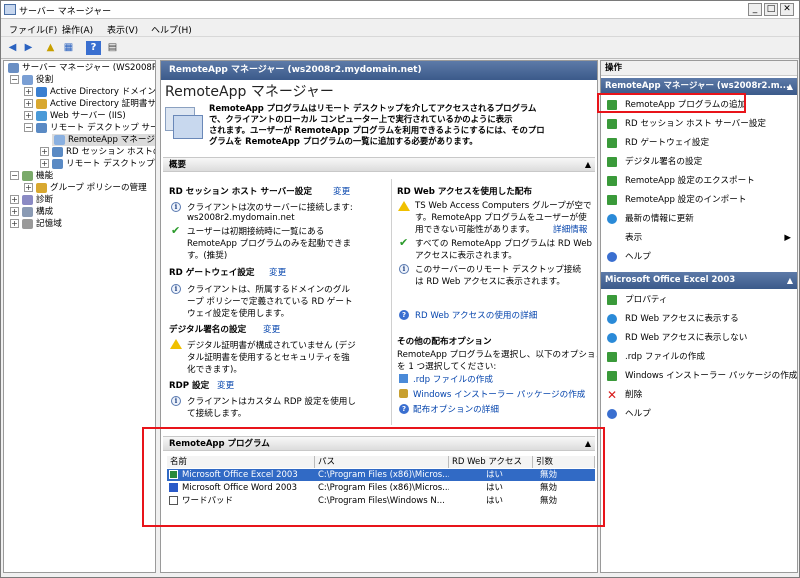 This screenshot has width=800, height=578. What do you see at coordinates (499, 394) in the screenshot?
I see `create-msi-link: Windows インストーラー パッケージの作成` at bounding box center [499, 394].